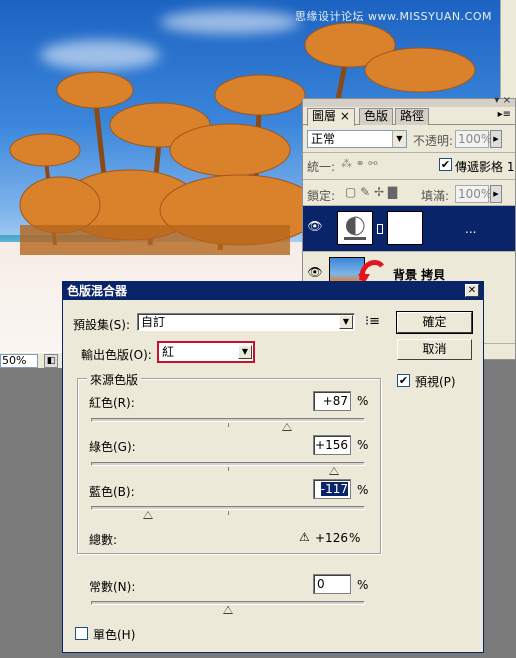 This screenshot has width=516, height=658. Describe the element at coordinates (304, 537) in the screenshot. I see `warning-icon: ⚠` at that location.